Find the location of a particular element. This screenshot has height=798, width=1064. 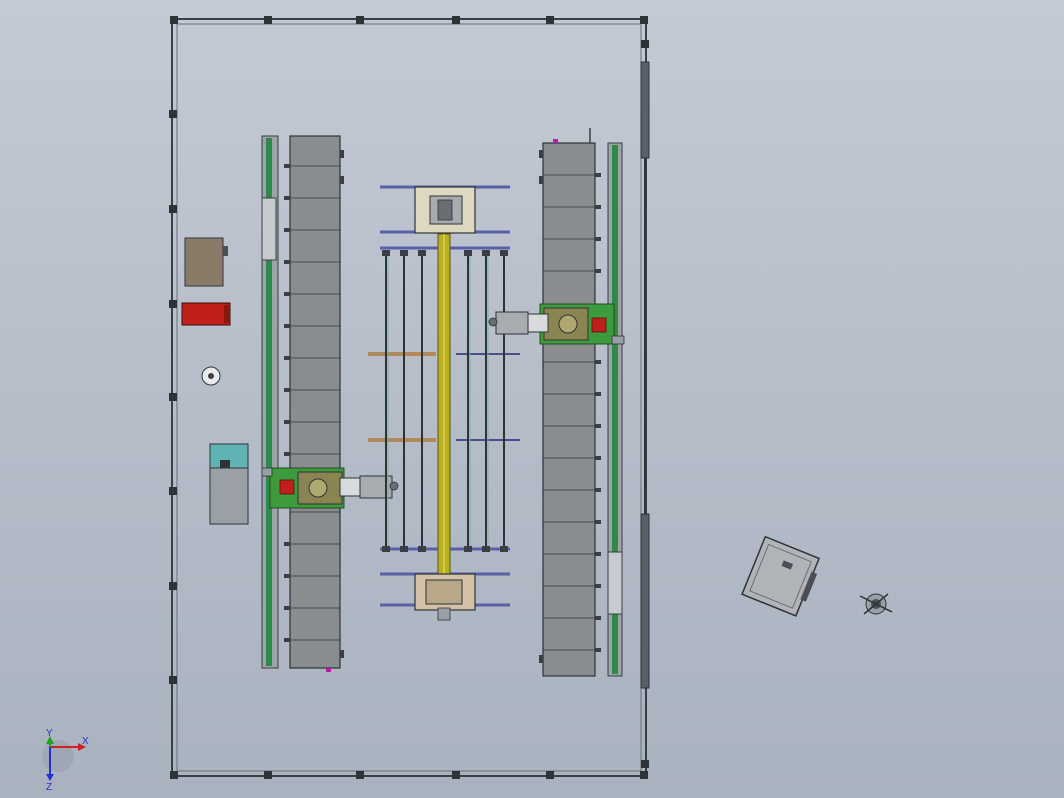

triad-z-arrow-icon is located at coordinates (50, 777).